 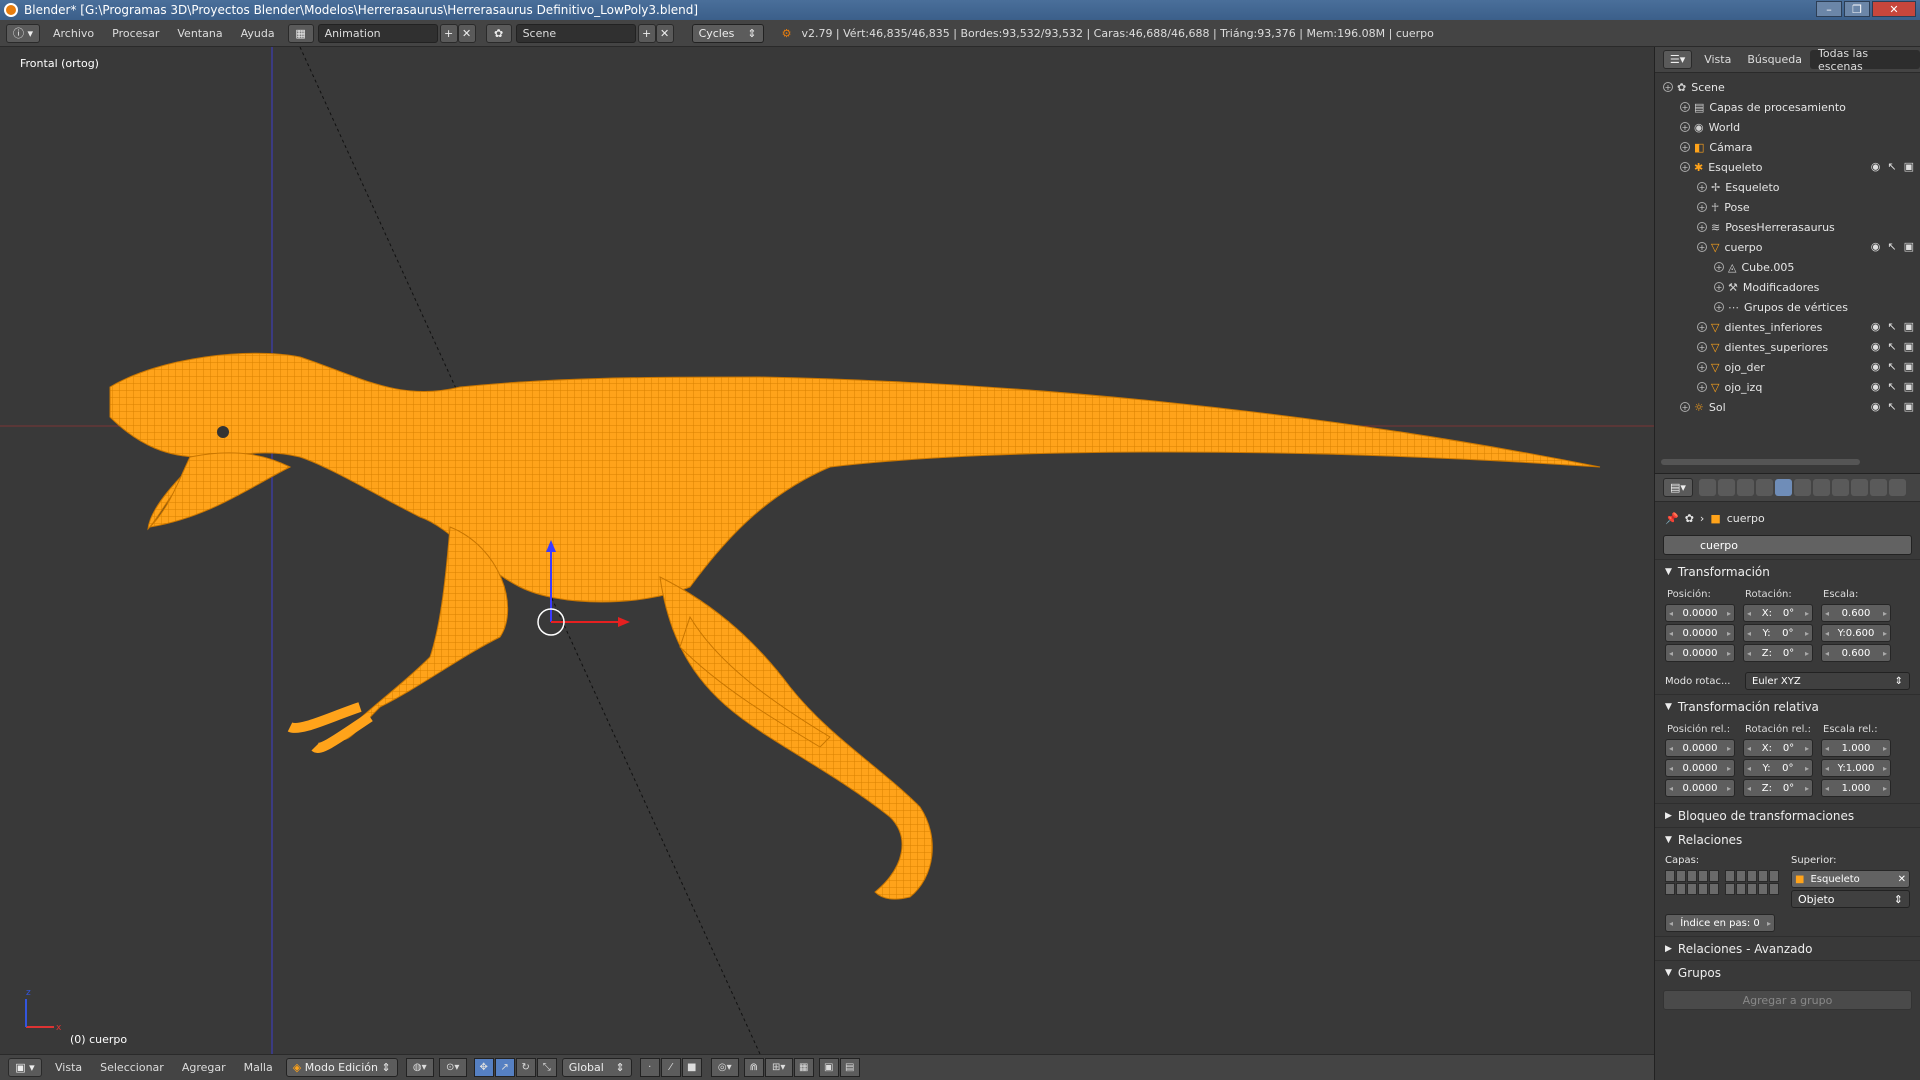 What do you see at coordinates (300, 33) in the screenshot?
I see `screen-layout-icon-button: ▦` at bounding box center [300, 33].